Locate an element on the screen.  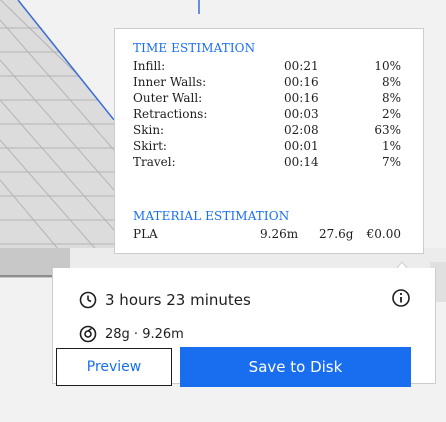
row-time: 00:01 is located at coordinates (301, 146).